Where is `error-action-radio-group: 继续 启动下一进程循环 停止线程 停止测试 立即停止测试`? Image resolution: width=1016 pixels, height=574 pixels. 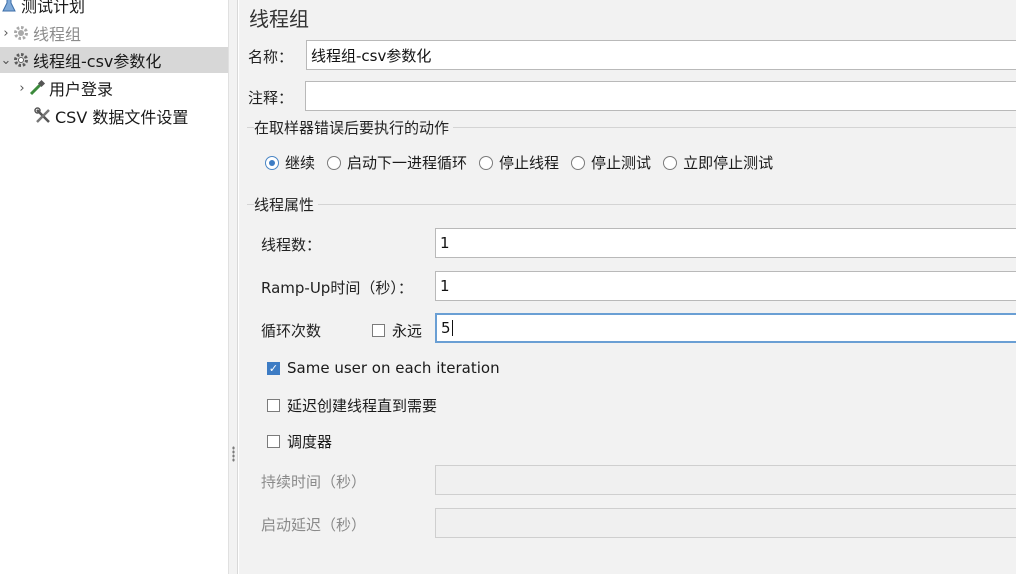 error-action-radio-group: 继续 启动下一进程循环 停止线程 停止测试 立即停止测试 is located at coordinates (525, 162).